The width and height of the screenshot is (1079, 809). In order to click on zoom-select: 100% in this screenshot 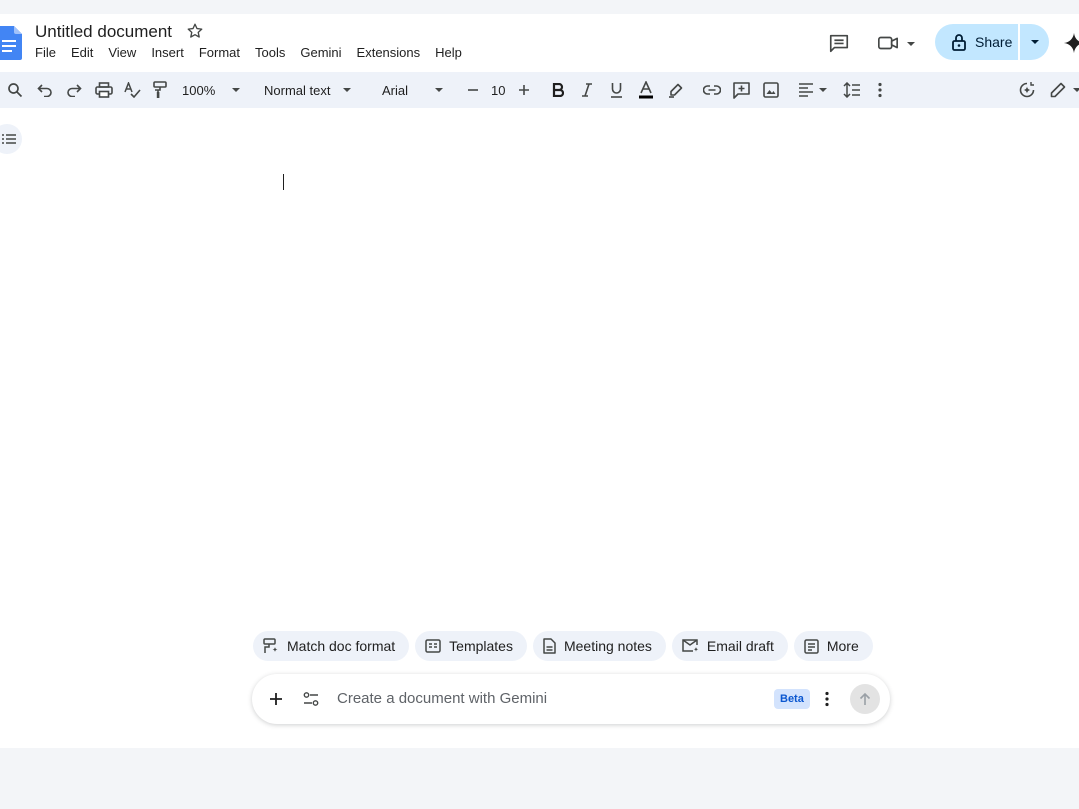, I will do `click(211, 90)`.